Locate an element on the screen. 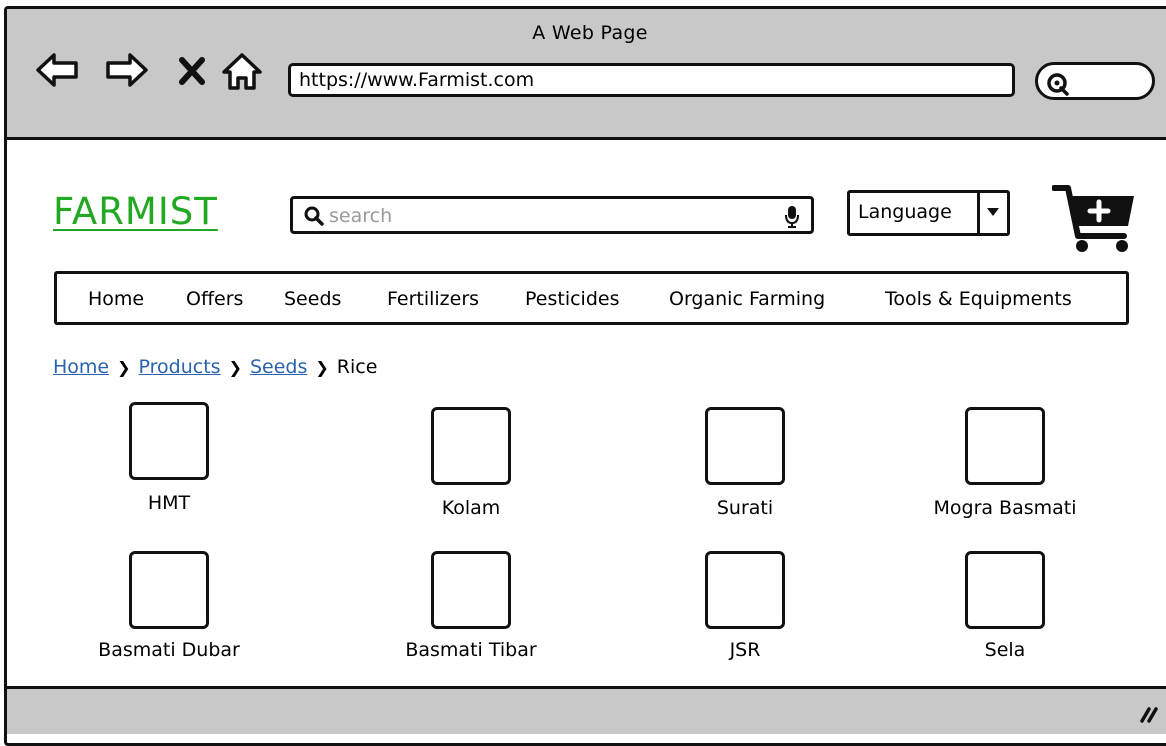 The height and width of the screenshot is (746, 1166). breadcrumb: Home ❯ Products ❯ Seeds ❯ Rice is located at coordinates (215, 367).